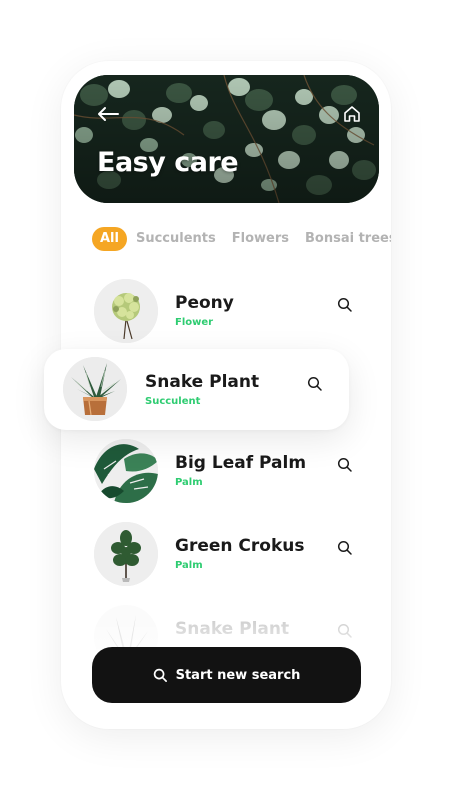 This screenshot has width=453, height=790. I want to click on snake-plant-image, so click(95, 389).